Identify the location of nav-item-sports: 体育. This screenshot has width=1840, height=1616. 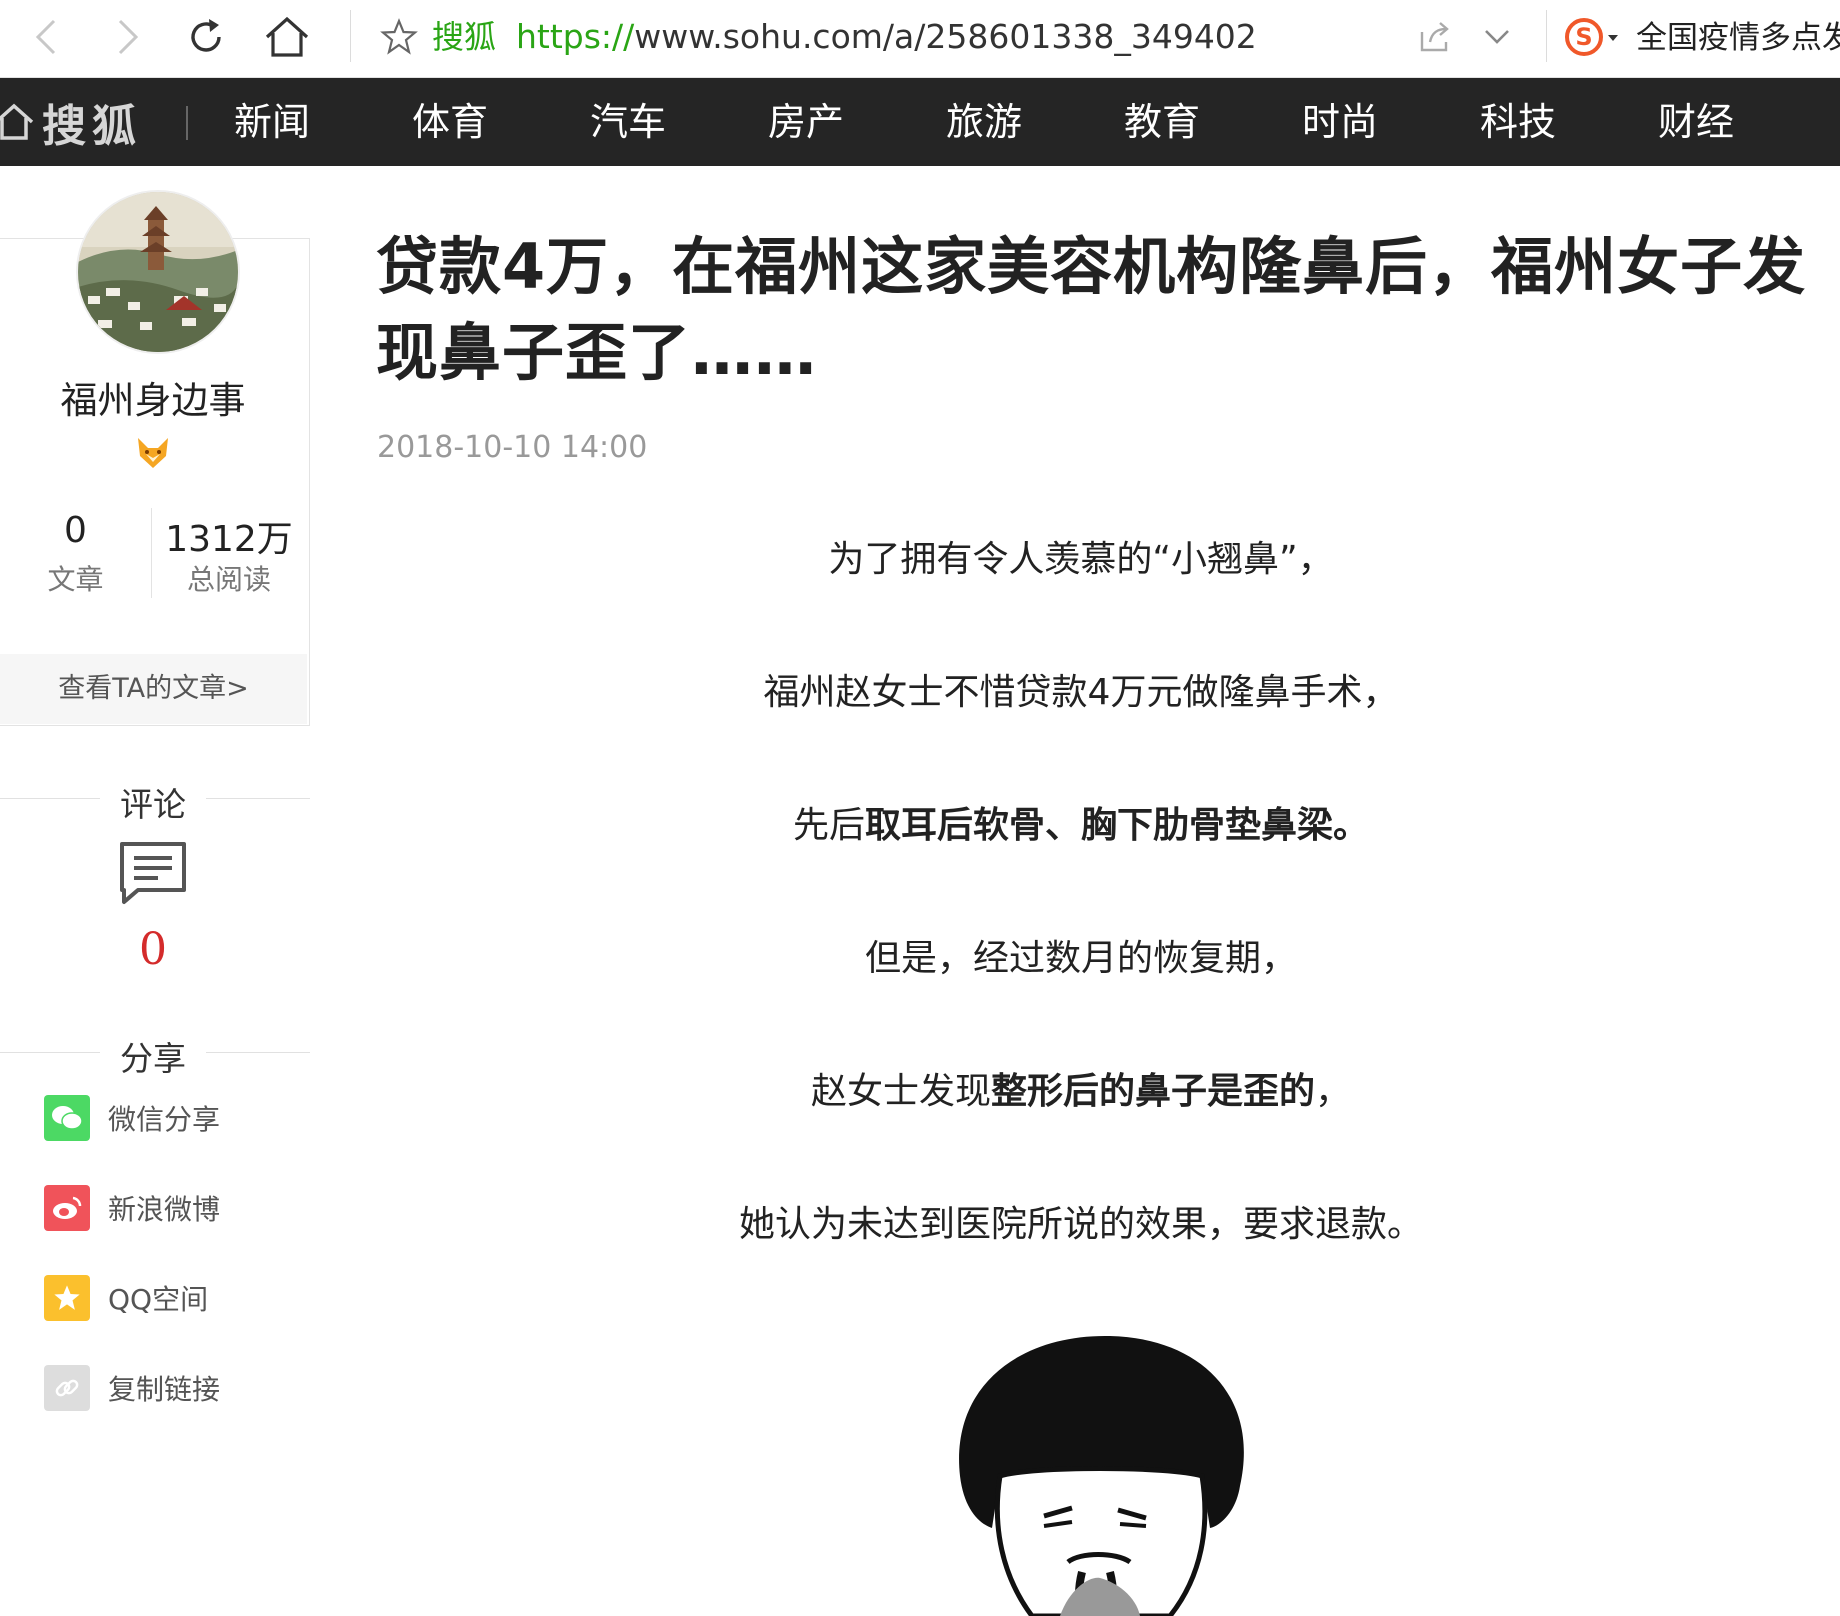
(450, 122).